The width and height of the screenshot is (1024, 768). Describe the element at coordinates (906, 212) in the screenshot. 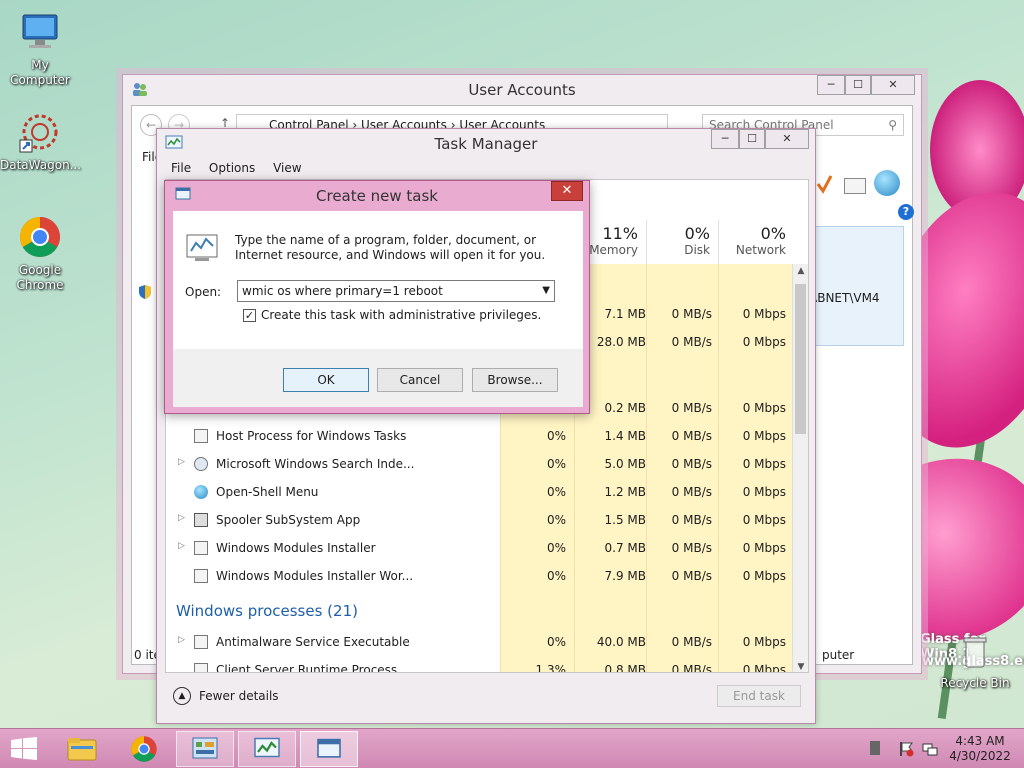

I see `help-icon: ?` at that location.